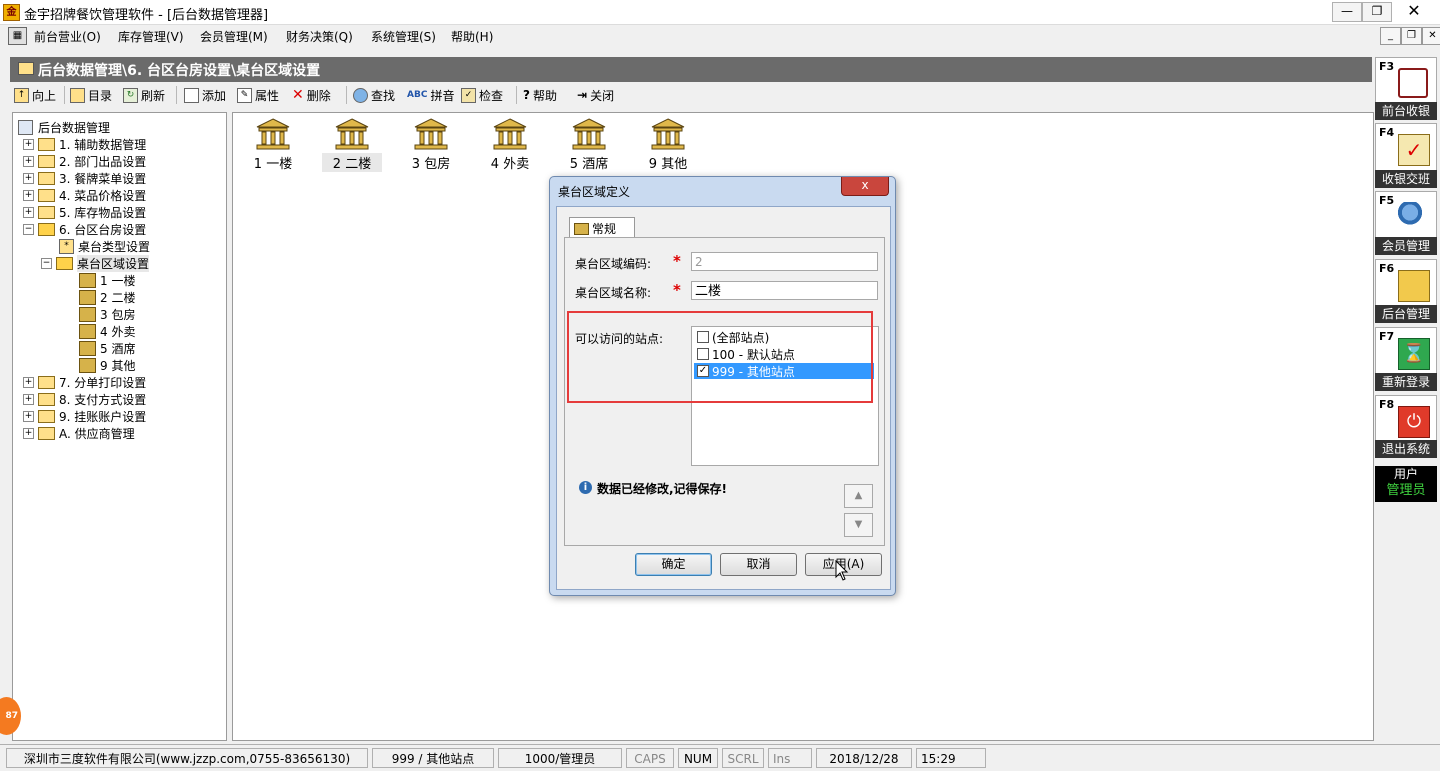 The height and width of the screenshot is (771, 1440). Describe the element at coordinates (67, 36) in the screenshot. I see `menu-front-office: 前台营业(O)` at that location.